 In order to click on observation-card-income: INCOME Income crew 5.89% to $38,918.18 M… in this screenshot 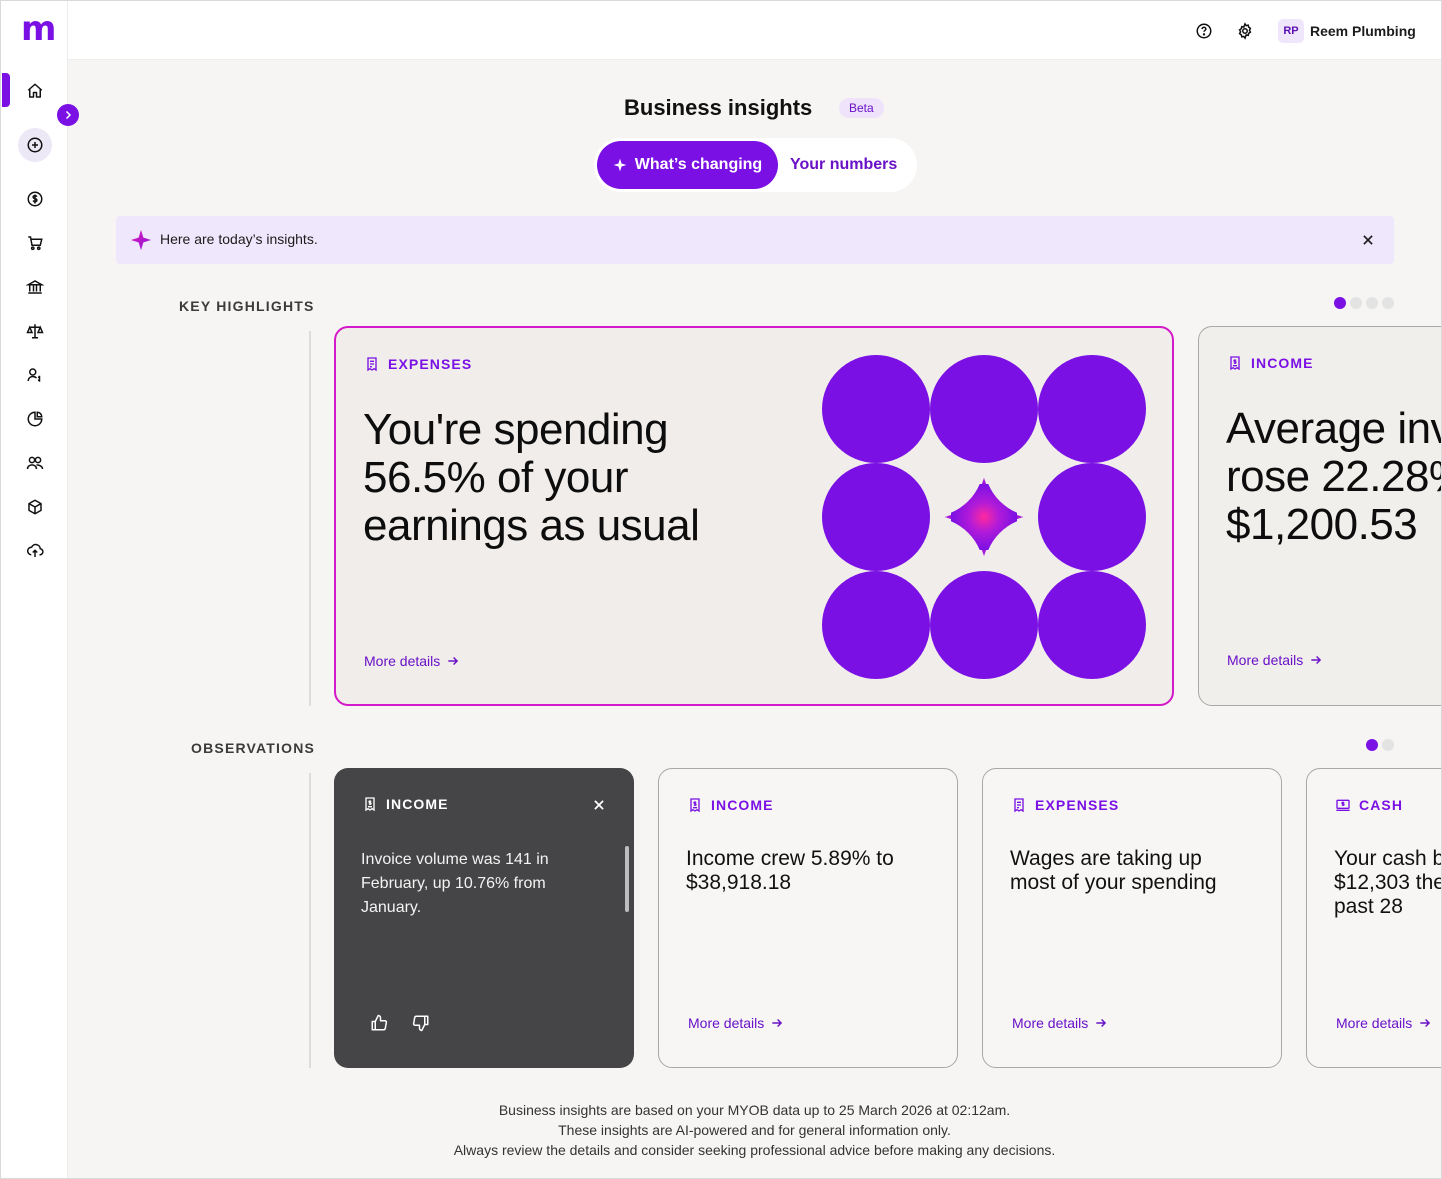, I will do `click(808, 918)`.